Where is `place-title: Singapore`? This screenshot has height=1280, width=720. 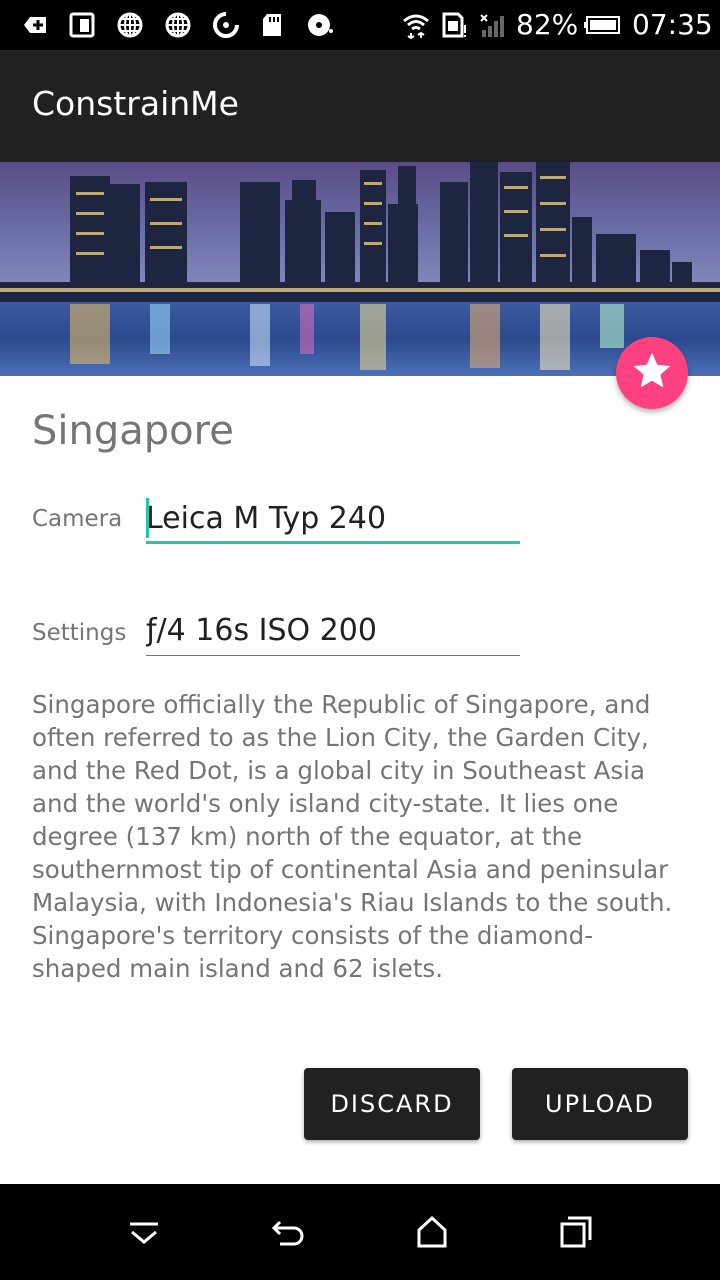
place-title: Singapore is located at coordinates (133, 431).